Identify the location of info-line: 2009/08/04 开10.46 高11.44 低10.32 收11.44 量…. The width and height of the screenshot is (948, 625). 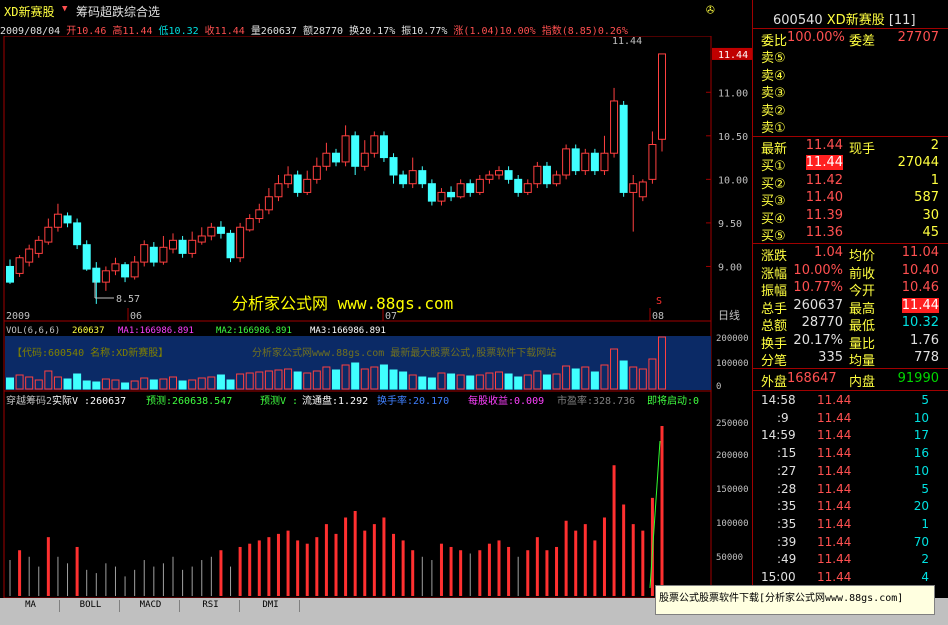
(356, 29).